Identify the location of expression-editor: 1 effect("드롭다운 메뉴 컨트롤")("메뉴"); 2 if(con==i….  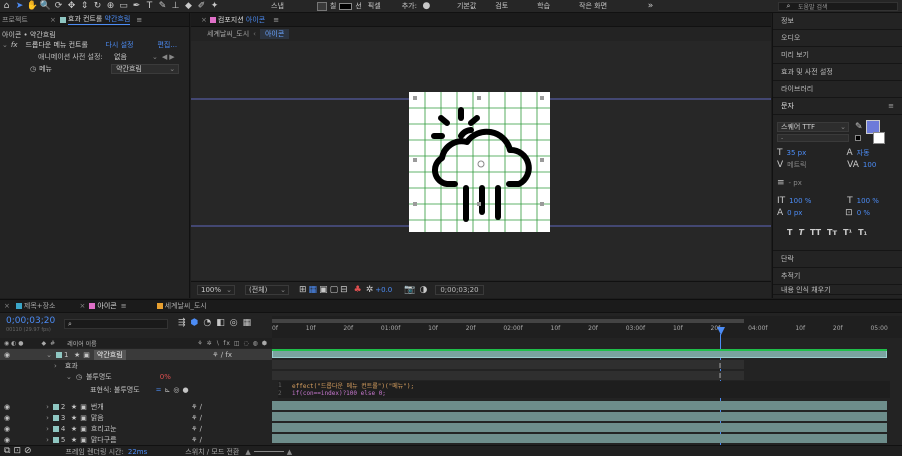
(584, 389).